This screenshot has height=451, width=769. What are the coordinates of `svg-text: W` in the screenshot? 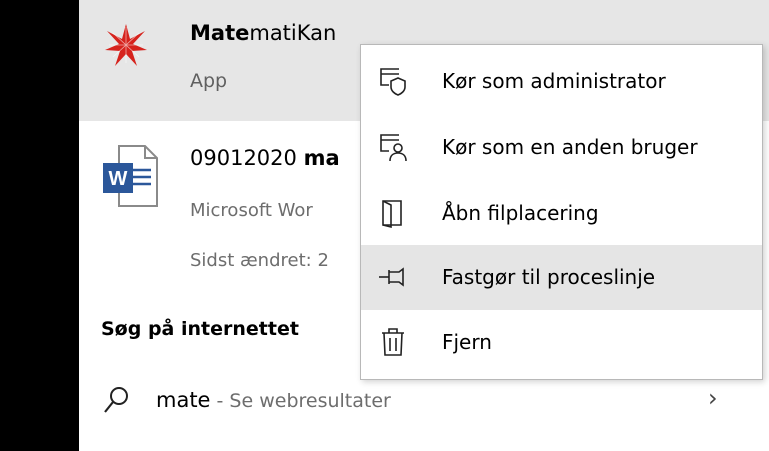 It's located at (118, 179).